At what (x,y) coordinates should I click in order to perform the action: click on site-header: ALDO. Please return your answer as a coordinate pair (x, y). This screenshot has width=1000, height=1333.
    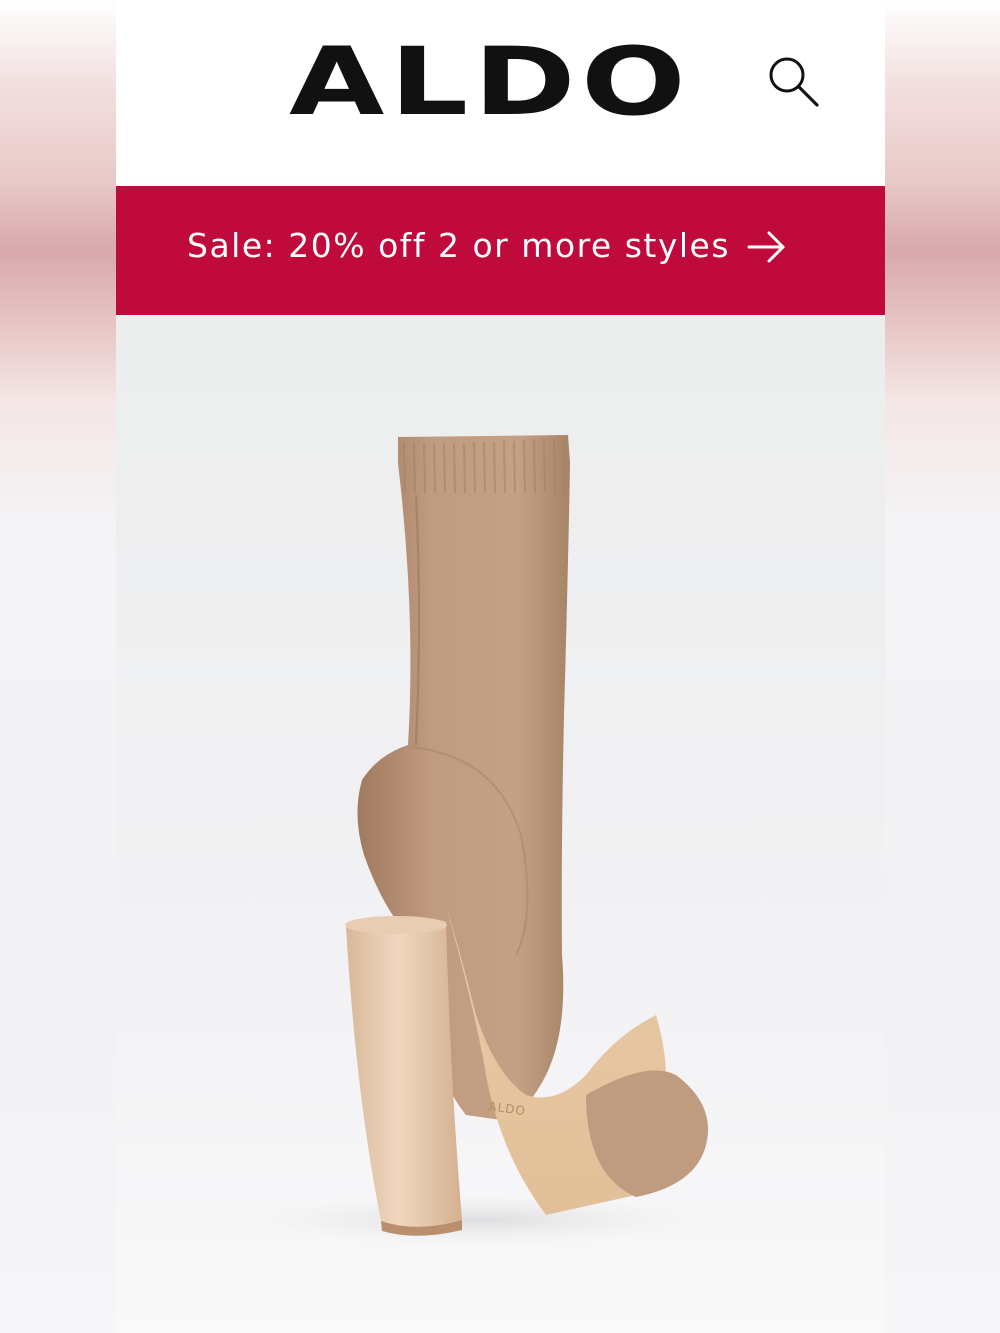
    Looking at the image, I should click on (500, 93).